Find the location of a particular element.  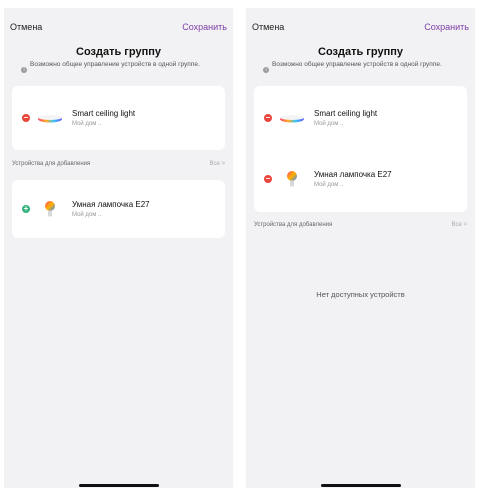

add-icon: + is located at coordinates (26, 209).